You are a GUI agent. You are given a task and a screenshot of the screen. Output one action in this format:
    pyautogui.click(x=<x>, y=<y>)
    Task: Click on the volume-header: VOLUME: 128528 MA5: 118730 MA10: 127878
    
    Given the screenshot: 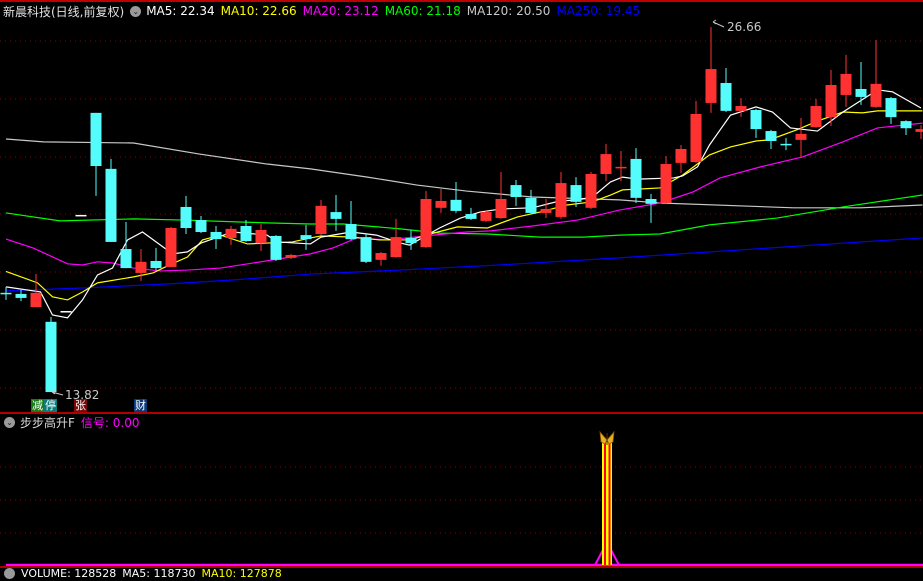 What is the action you would take?
    pyautogui.click(x=144, y=572)
    